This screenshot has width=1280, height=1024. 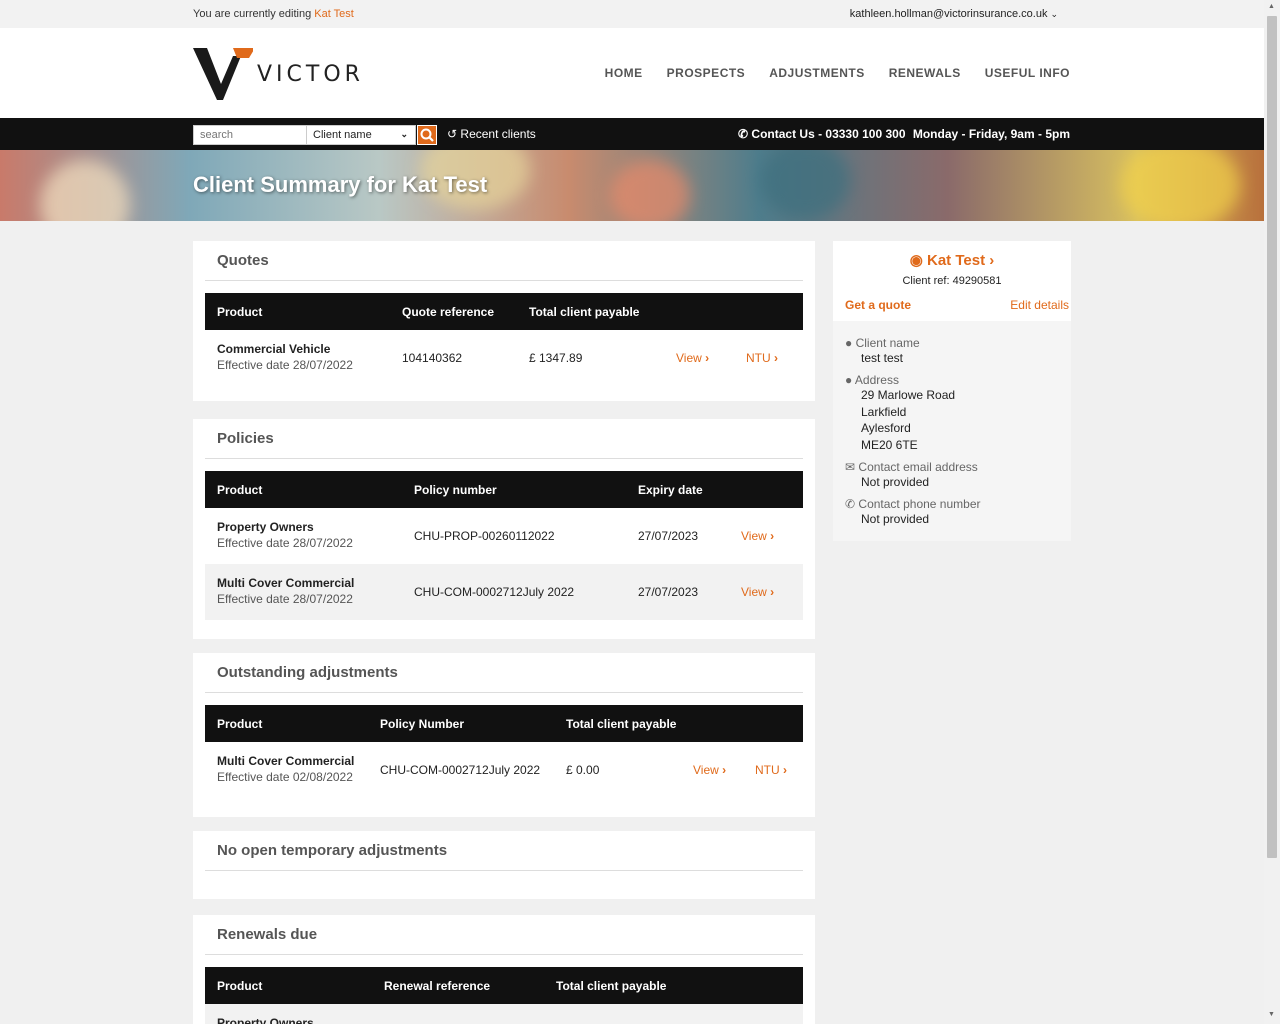 I want to click on contact-hours: Monday - Friday, 9am - 5pm, so click(x=991, y=134).